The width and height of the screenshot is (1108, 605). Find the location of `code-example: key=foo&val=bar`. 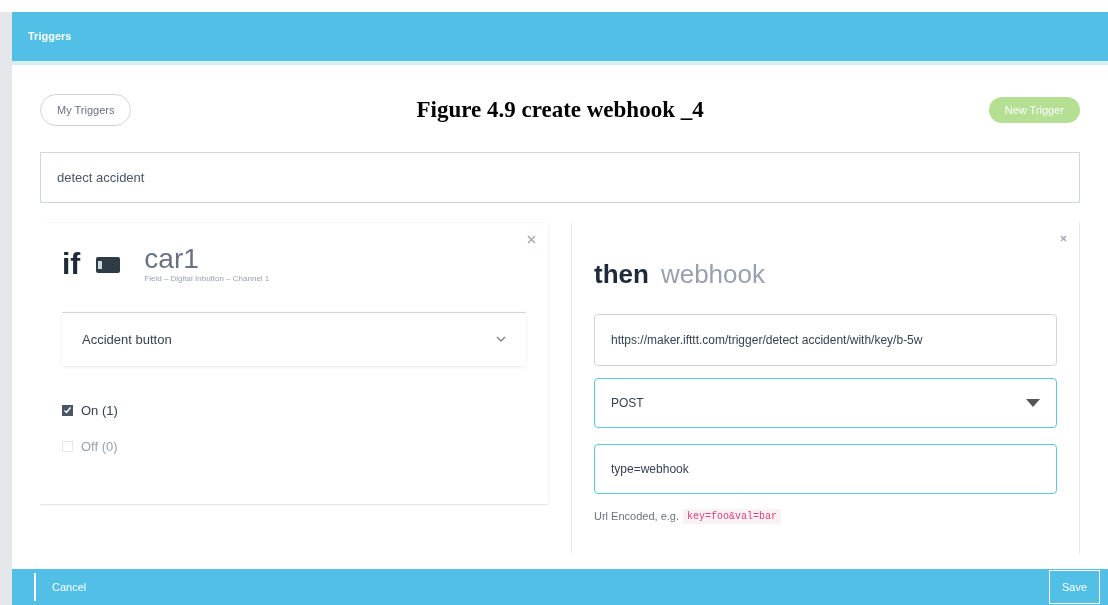

code-example: key=foo&val=bar is located at coordinates (732, 516).